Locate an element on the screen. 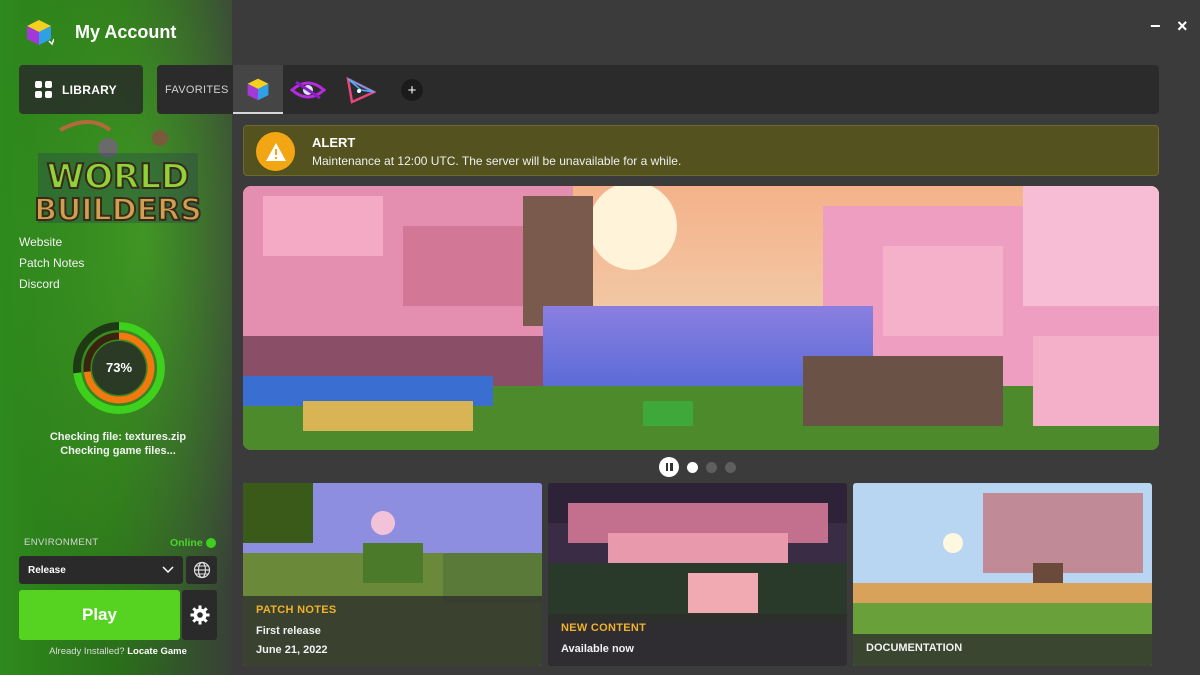 This screenshot has height=675, width=1200. favorite-triangle-game is located at coordinates (360, 89).